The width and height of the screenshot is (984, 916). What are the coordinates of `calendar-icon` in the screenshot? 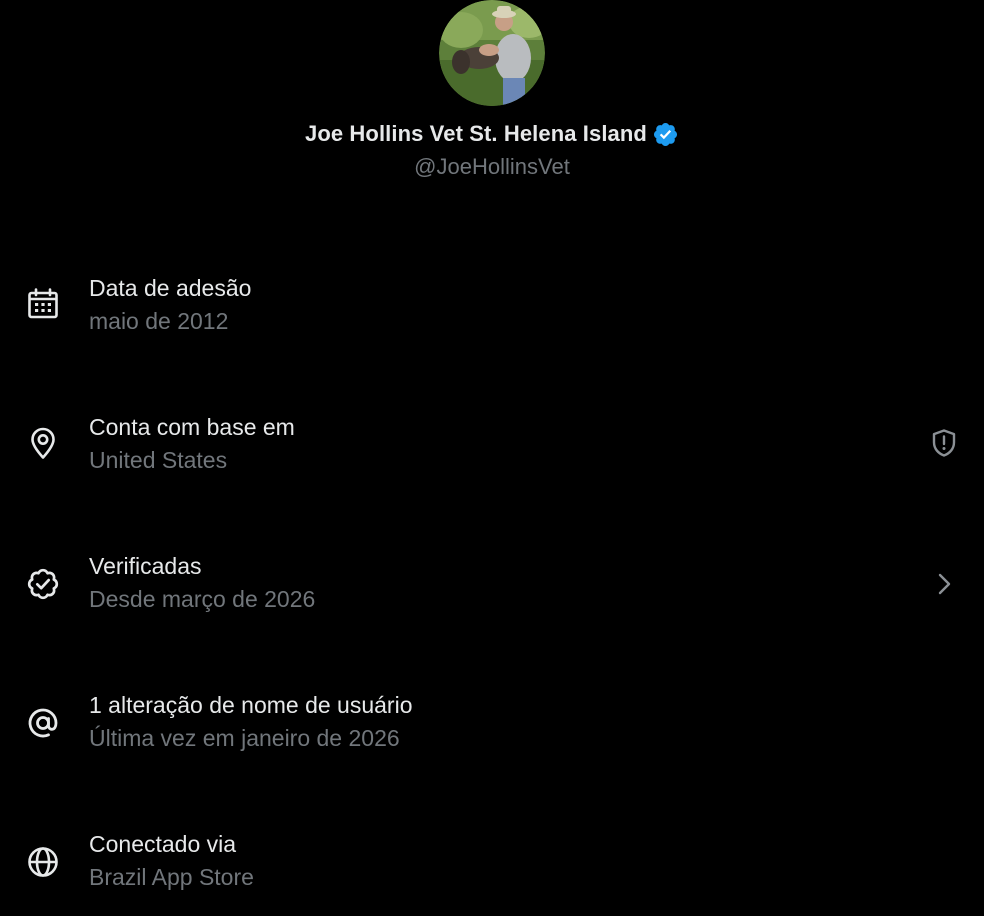 It's located at (43, 303).